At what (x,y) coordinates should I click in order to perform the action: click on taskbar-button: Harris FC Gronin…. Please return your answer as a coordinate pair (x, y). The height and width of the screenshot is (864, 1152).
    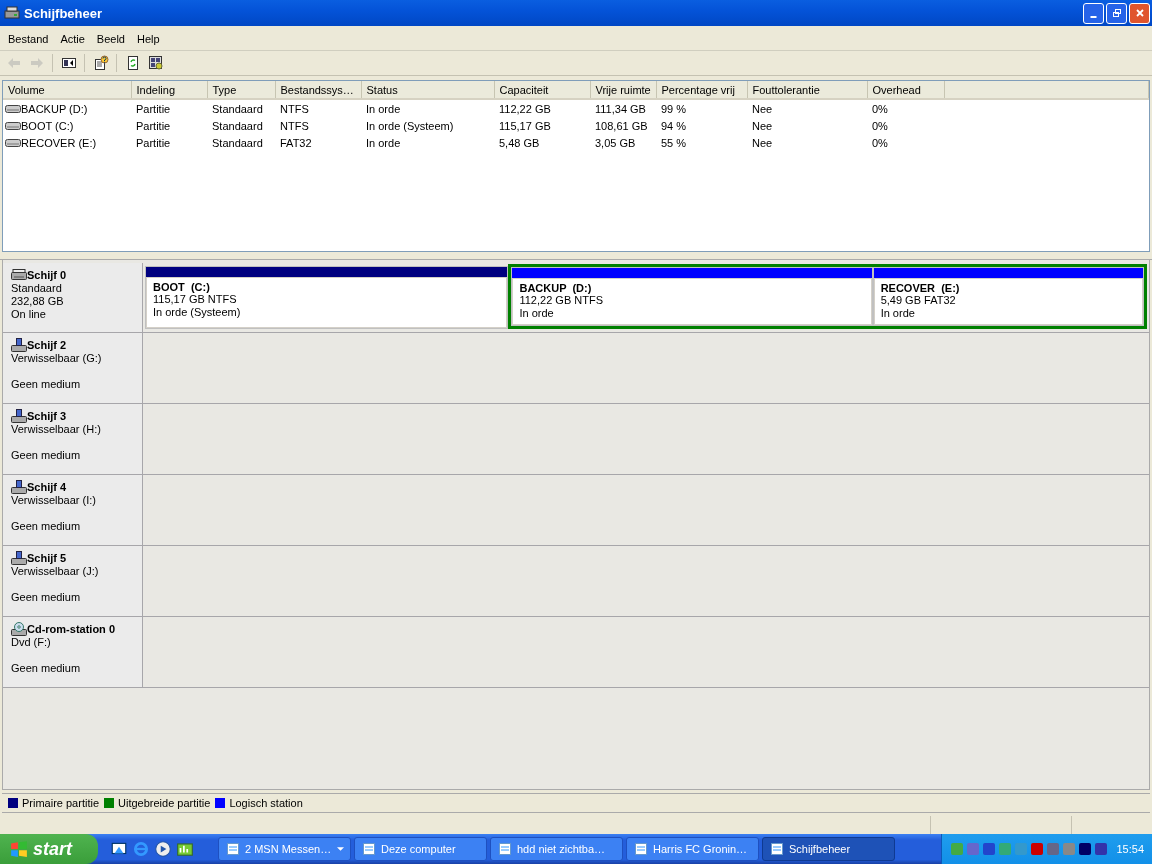
    Looking at the image, I should click on (692, 849).